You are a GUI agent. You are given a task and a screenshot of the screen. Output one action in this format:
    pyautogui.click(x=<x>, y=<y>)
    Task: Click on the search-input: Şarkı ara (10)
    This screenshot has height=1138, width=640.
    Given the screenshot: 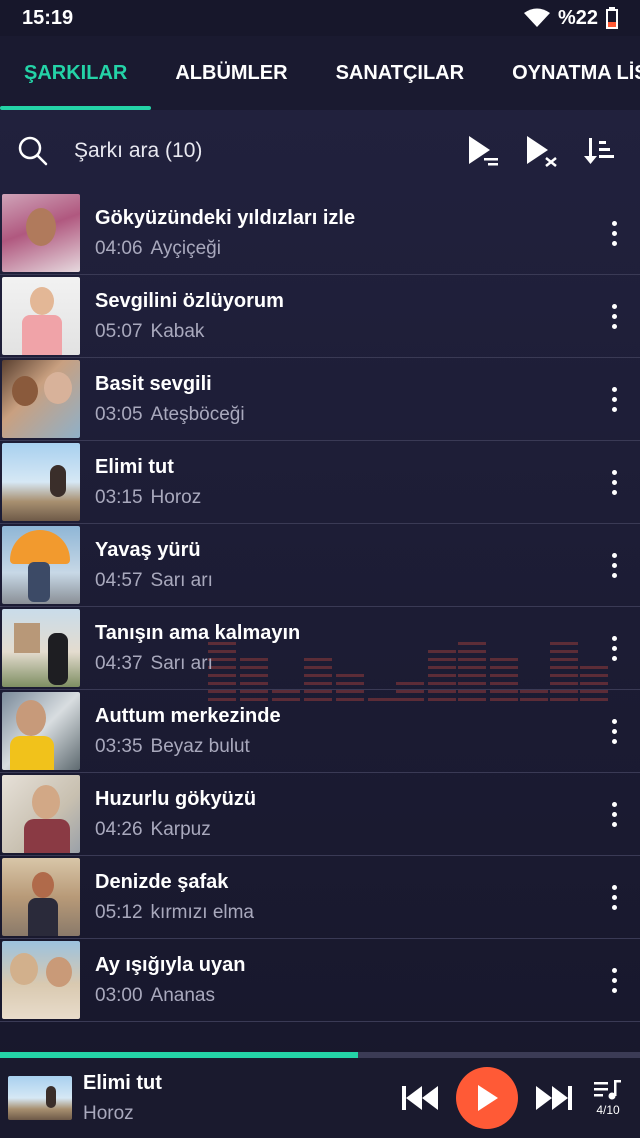 What is the action you would take?
    pyautogui.click(x=261, y=151)
    